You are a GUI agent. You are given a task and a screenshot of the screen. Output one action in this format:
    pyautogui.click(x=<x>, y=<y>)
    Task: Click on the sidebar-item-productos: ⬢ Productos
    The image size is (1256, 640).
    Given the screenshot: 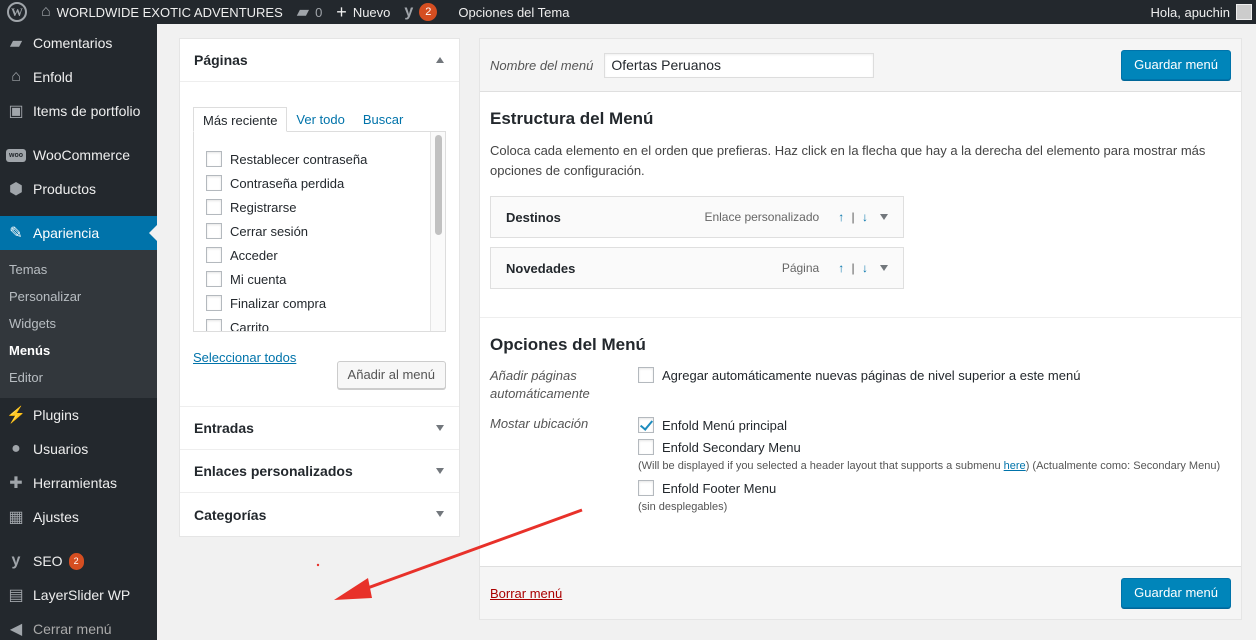 What is the action you would take?
    pyautogui.click(x=78, y=189)
    